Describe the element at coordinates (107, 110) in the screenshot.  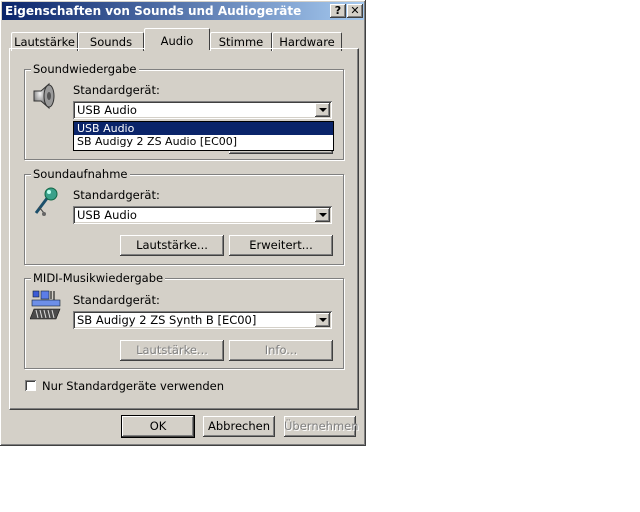
I see `playback-selected-value: USB Audio` at that location.